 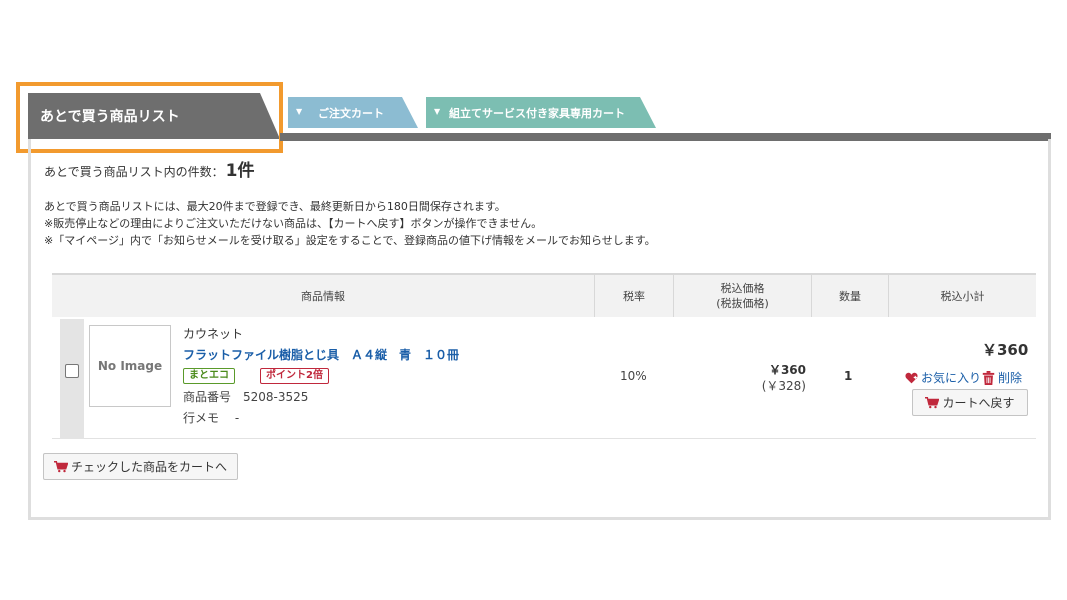 I want to click on header-tax-rate: 税率, so click(x=634, y=296).